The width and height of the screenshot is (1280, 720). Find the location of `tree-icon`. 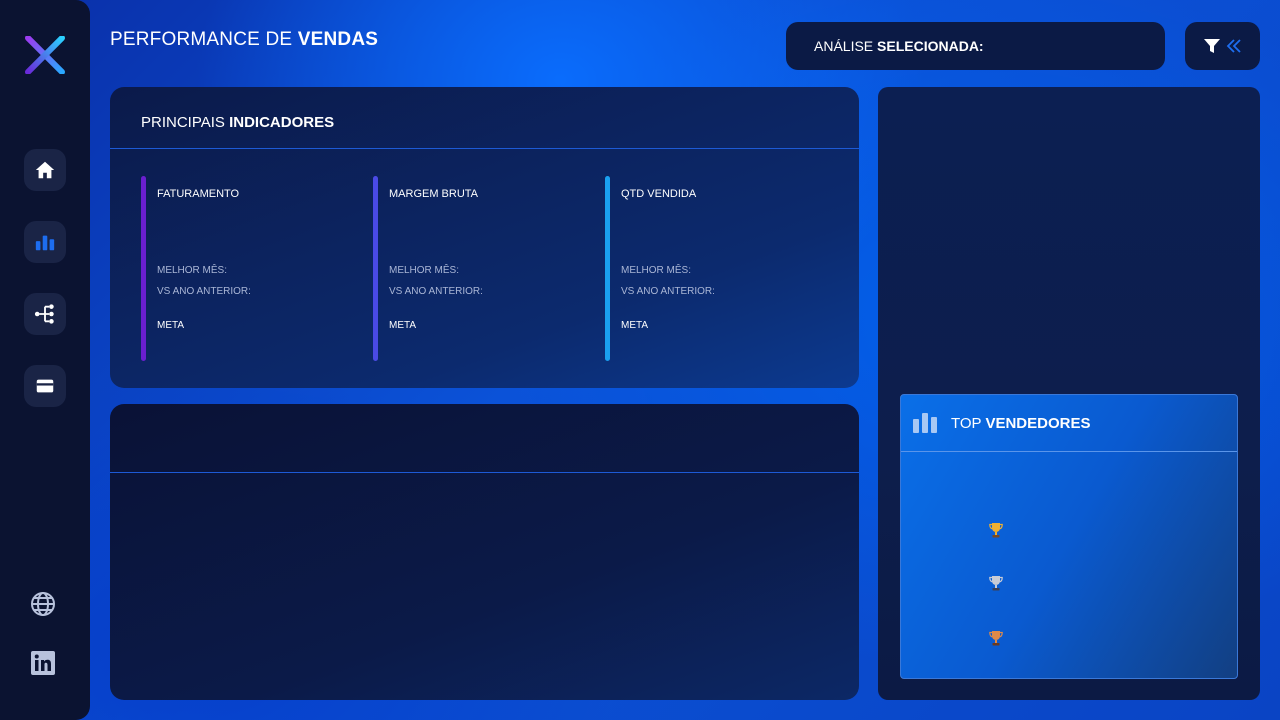

tree-icon is located at coordinates (44, 314).